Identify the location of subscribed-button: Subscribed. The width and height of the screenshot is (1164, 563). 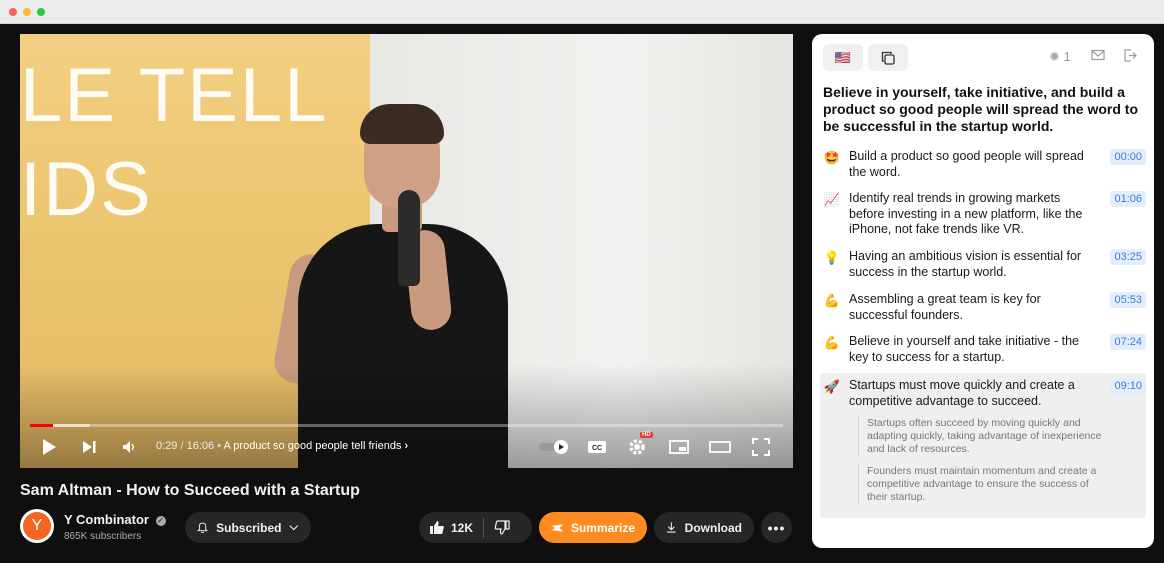
(248, 527).